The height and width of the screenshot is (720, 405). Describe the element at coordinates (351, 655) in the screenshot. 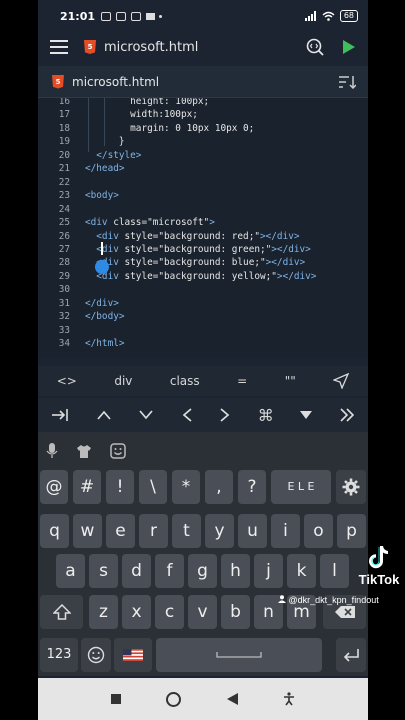

I see `enter-key` at that location.